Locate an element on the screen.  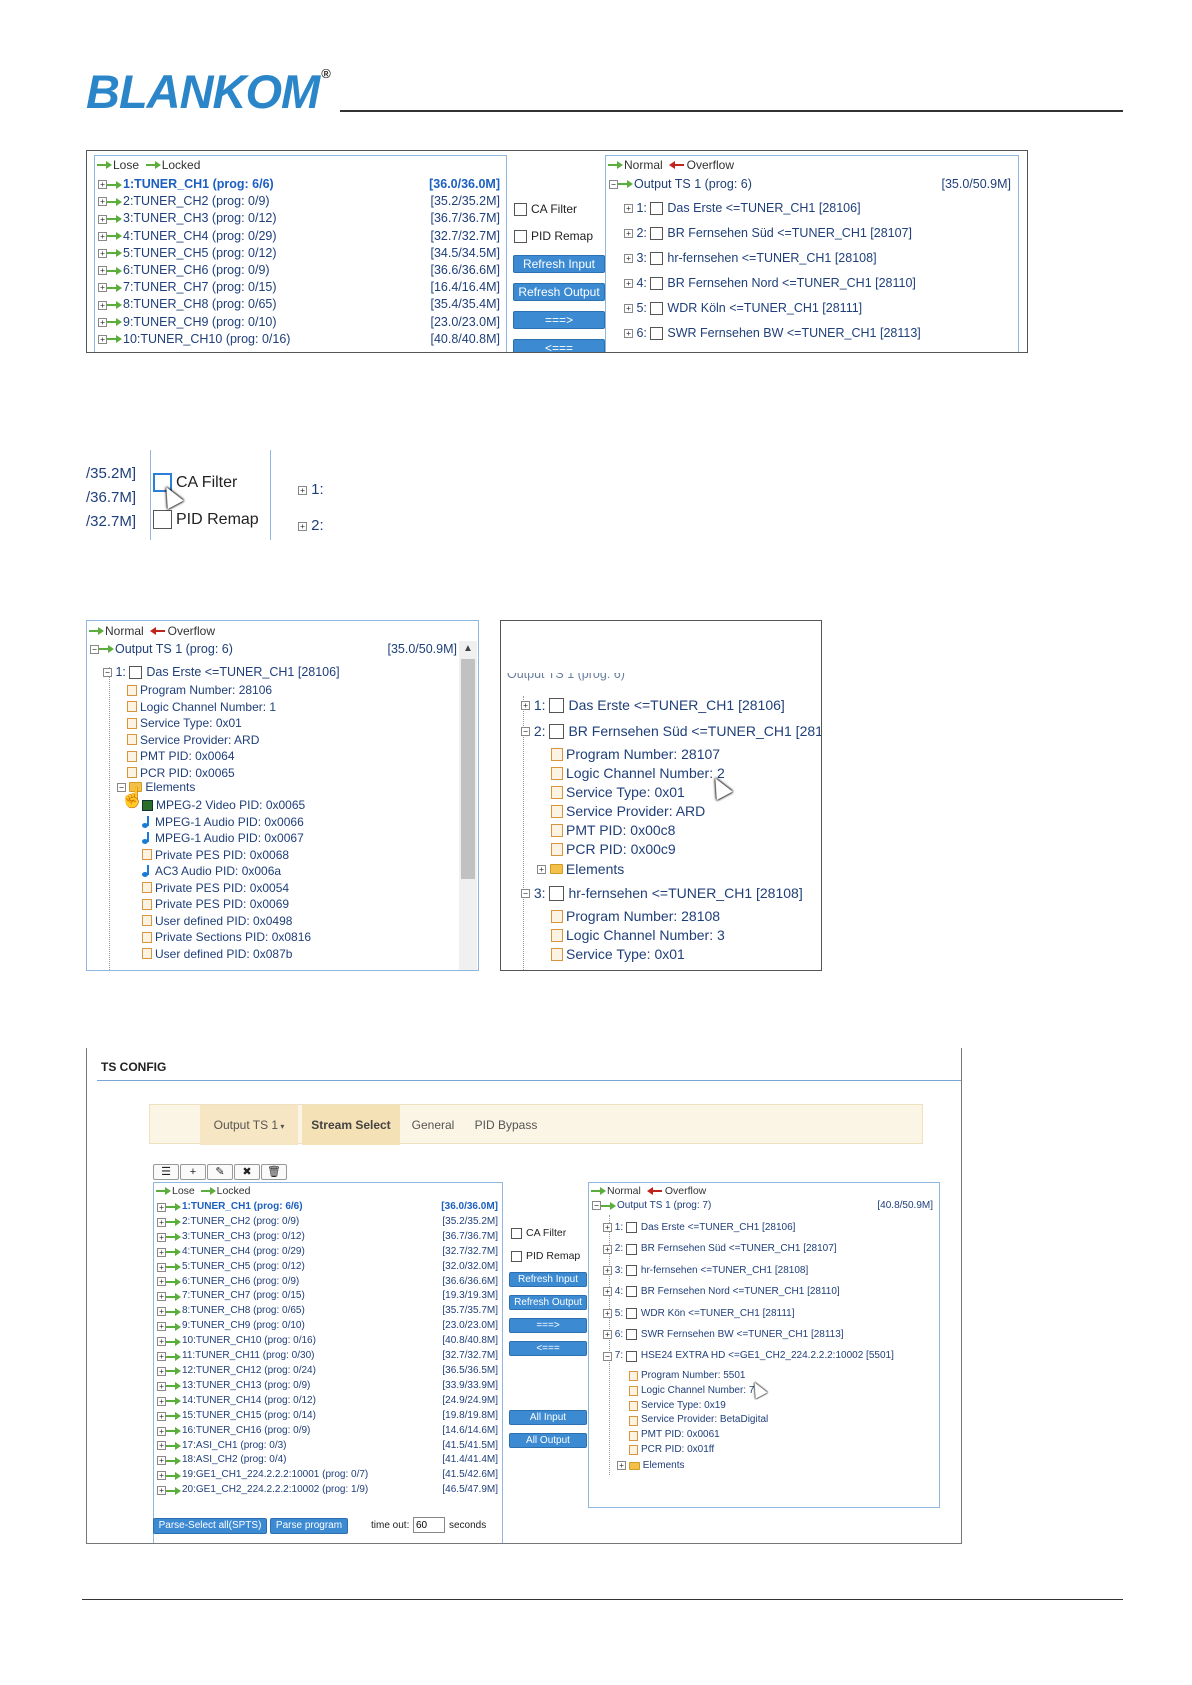
tab-general: General is located at coordinates (433, 1125).